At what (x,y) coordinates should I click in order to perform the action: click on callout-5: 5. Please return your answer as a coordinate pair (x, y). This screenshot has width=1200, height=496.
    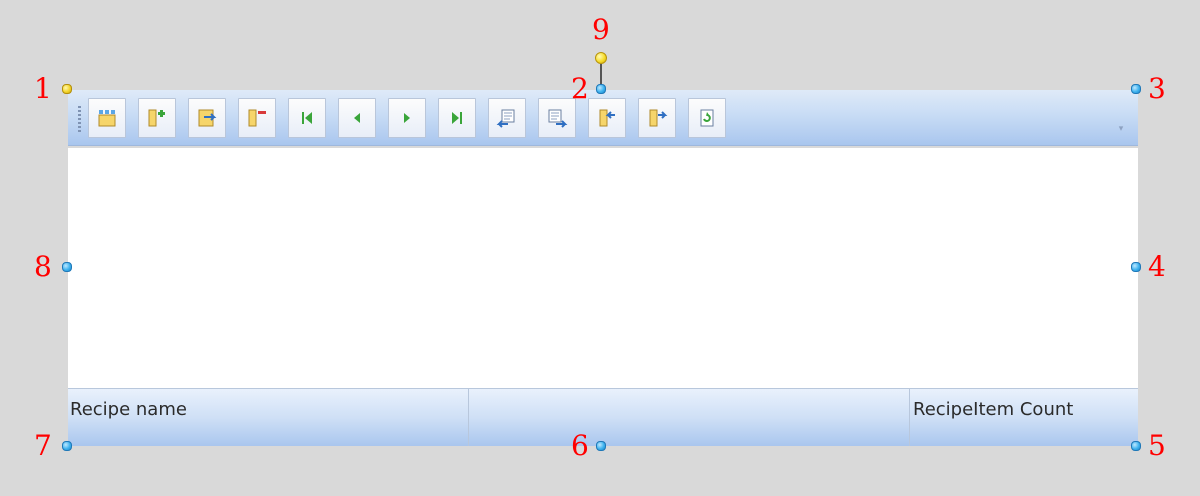
    Looking at the image, I should click on (1157, 445).